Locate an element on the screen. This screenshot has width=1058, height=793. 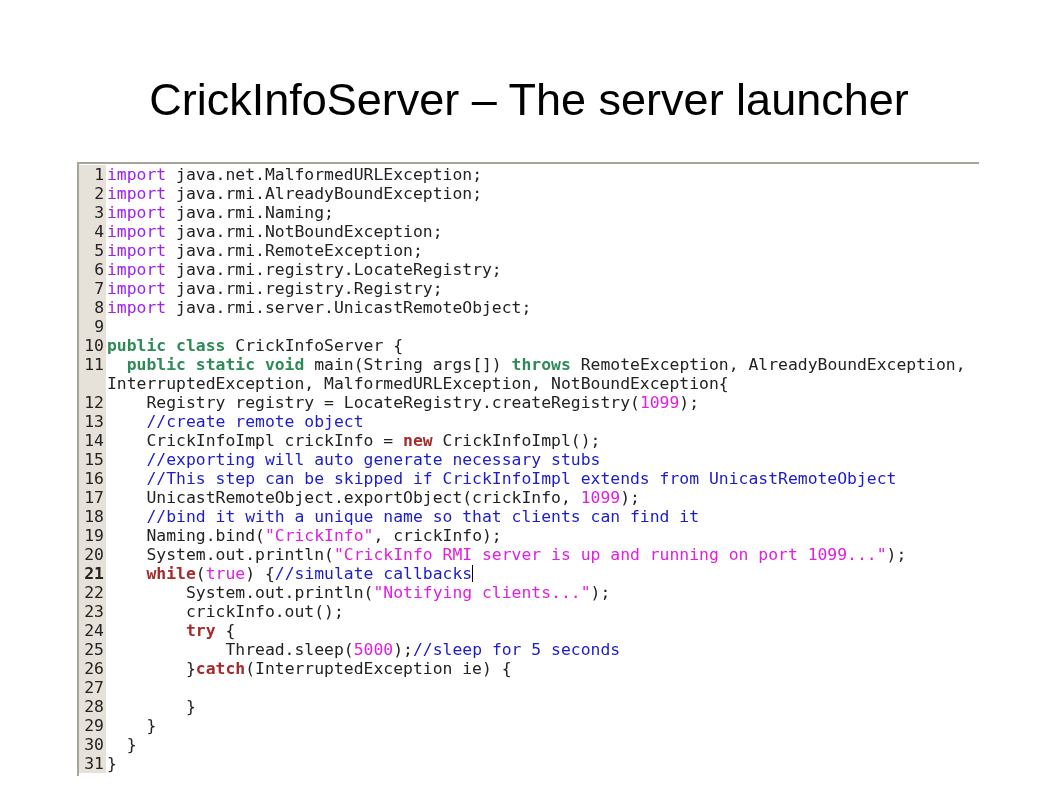
line-number: 1 is located at coordinates (92, 174).